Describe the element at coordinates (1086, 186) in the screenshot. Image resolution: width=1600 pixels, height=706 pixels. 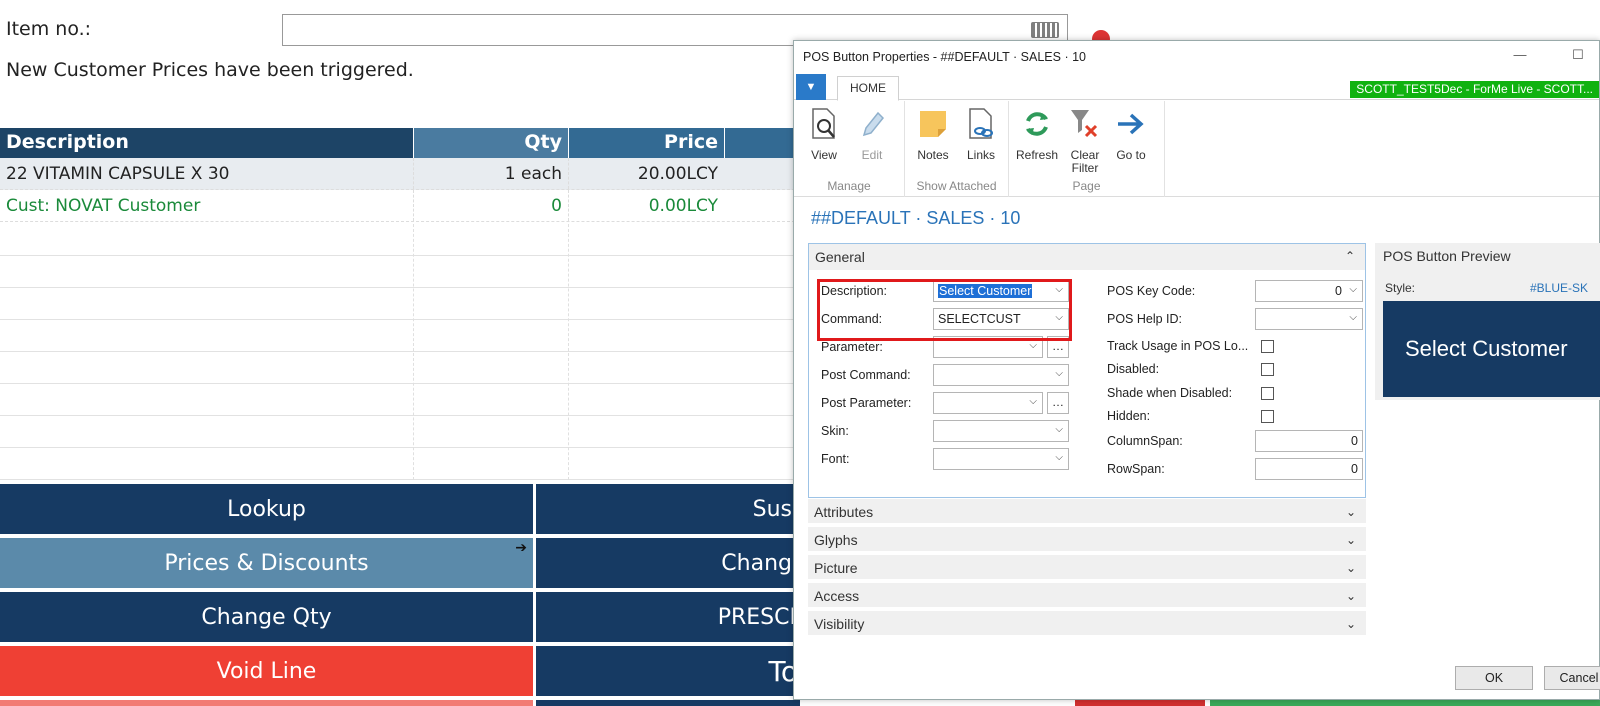
I see `ribbon-group-label: Page` at that location.